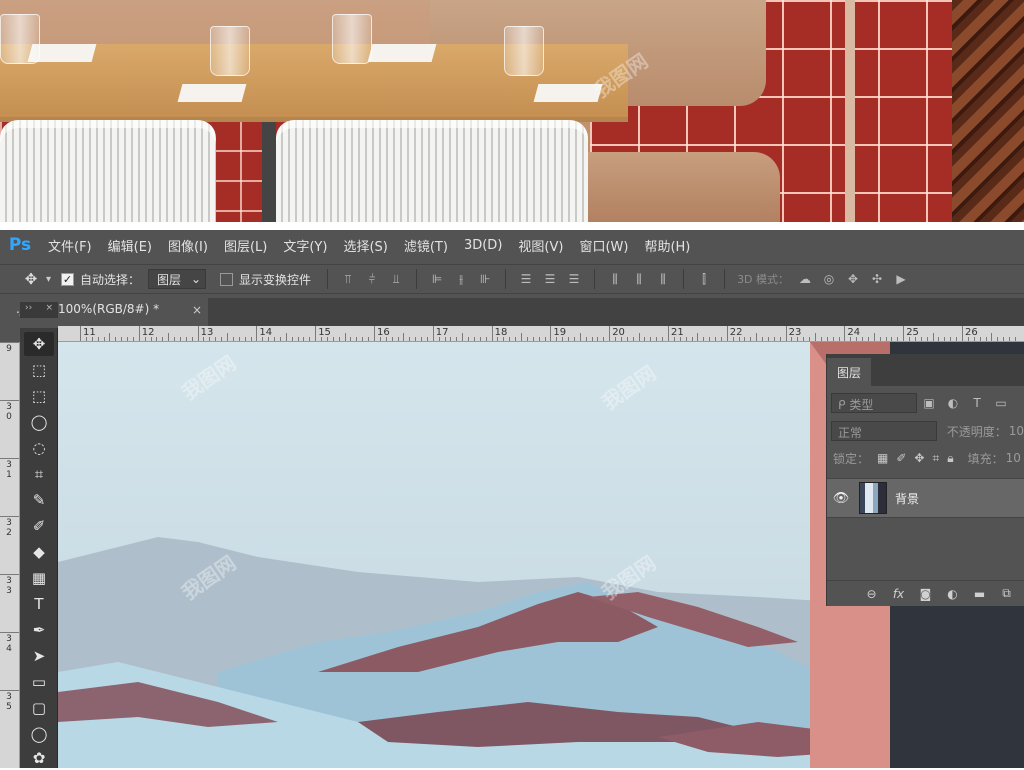 The height and width of the screenshot is (770, 1024). Describe the element at coordinates (130, 245) in the screenshot. I see `menu-edit: 编辑(E)` at that location.